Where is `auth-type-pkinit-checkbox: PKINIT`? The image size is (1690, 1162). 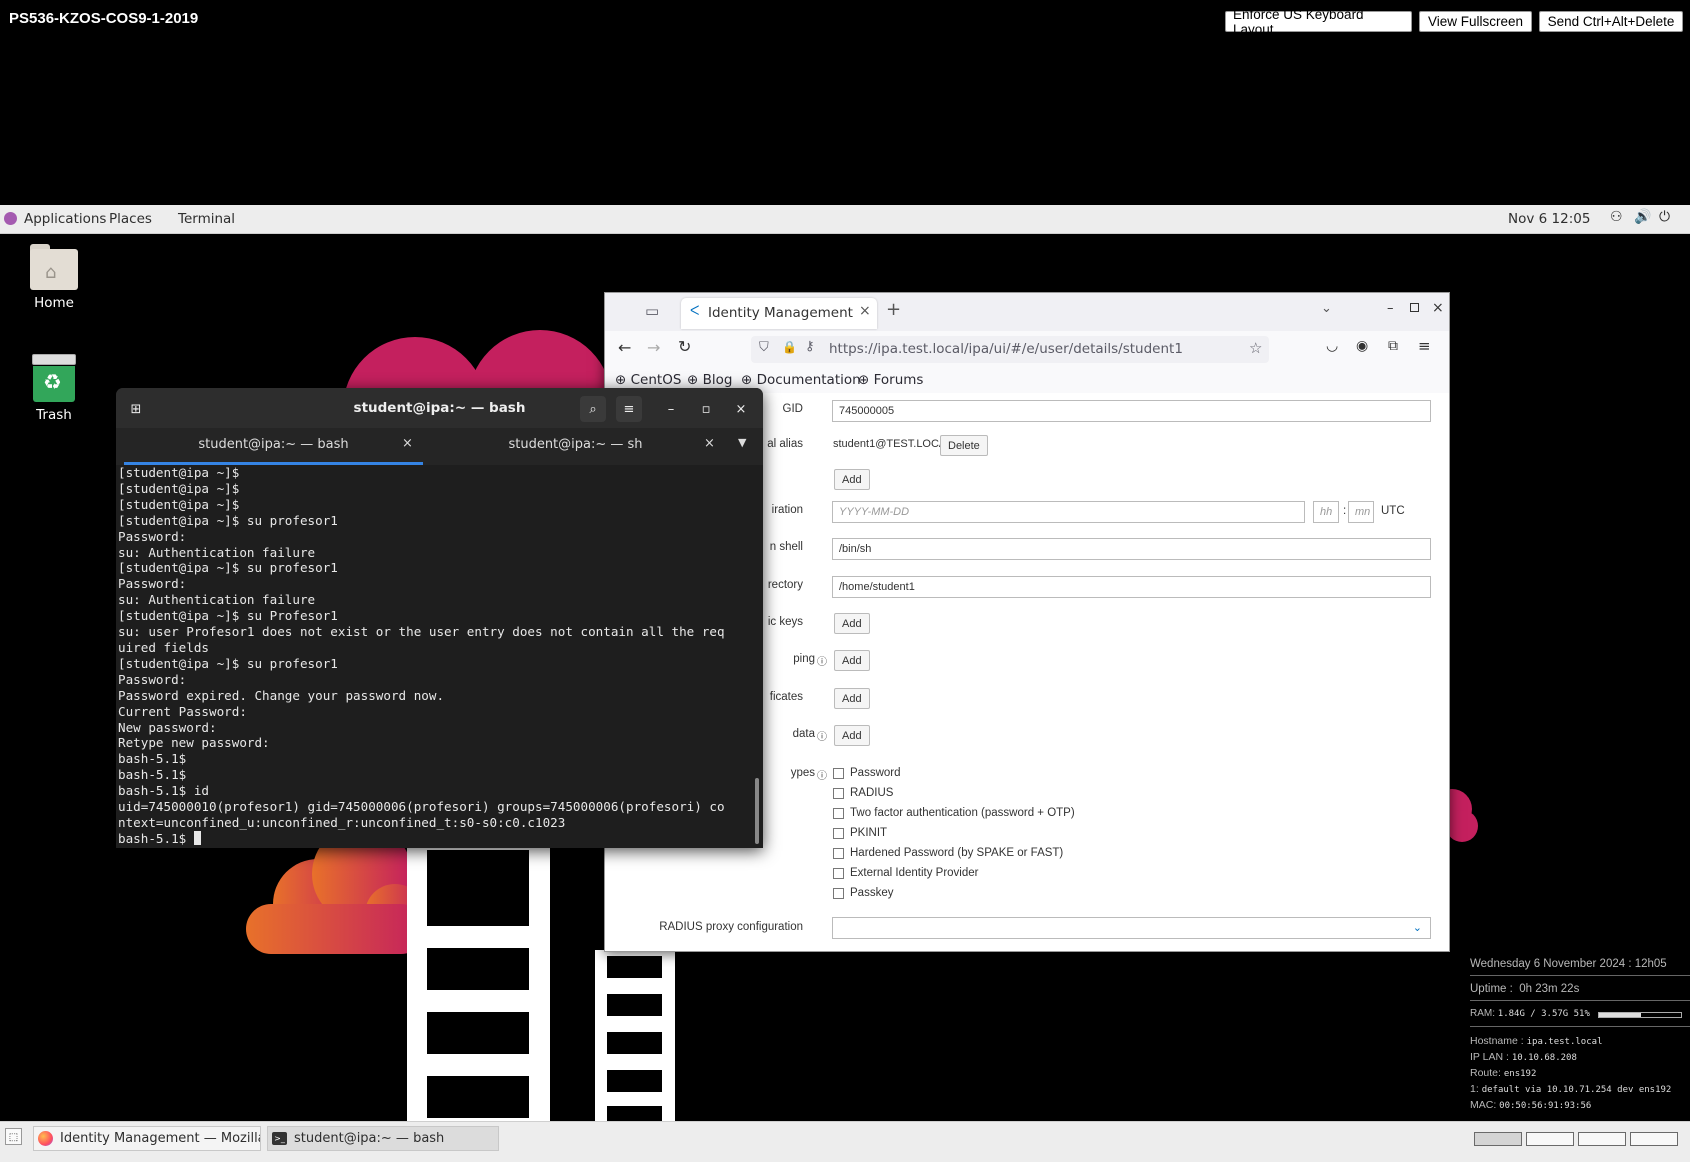 auth-type-pkinit-checkbox: PKINIT is located at coordinates (860, 833).